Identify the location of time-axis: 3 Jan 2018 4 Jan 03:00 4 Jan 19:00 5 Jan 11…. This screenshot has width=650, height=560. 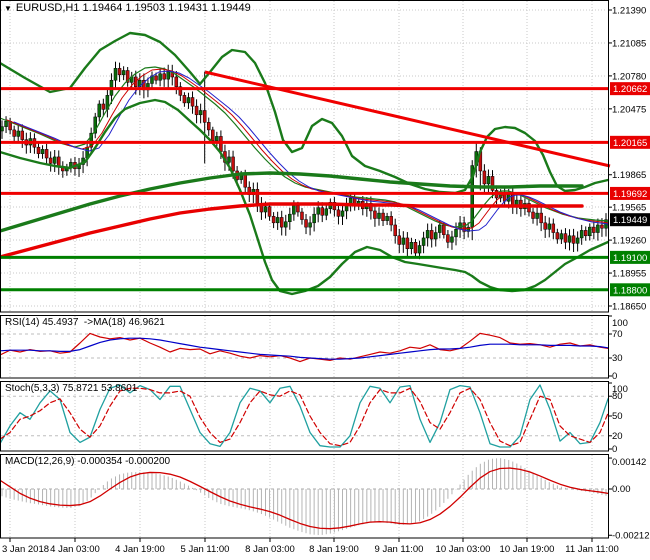
(310, 546).